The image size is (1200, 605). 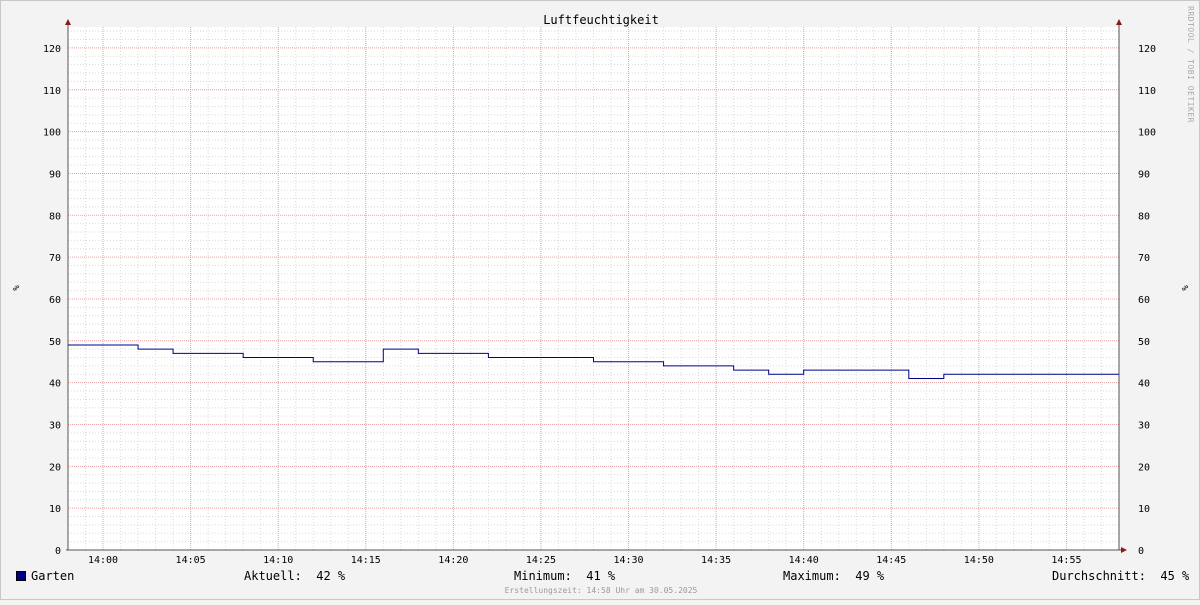 I want to click on y-tick-label-right: 60, so click(x=1144, y=300).